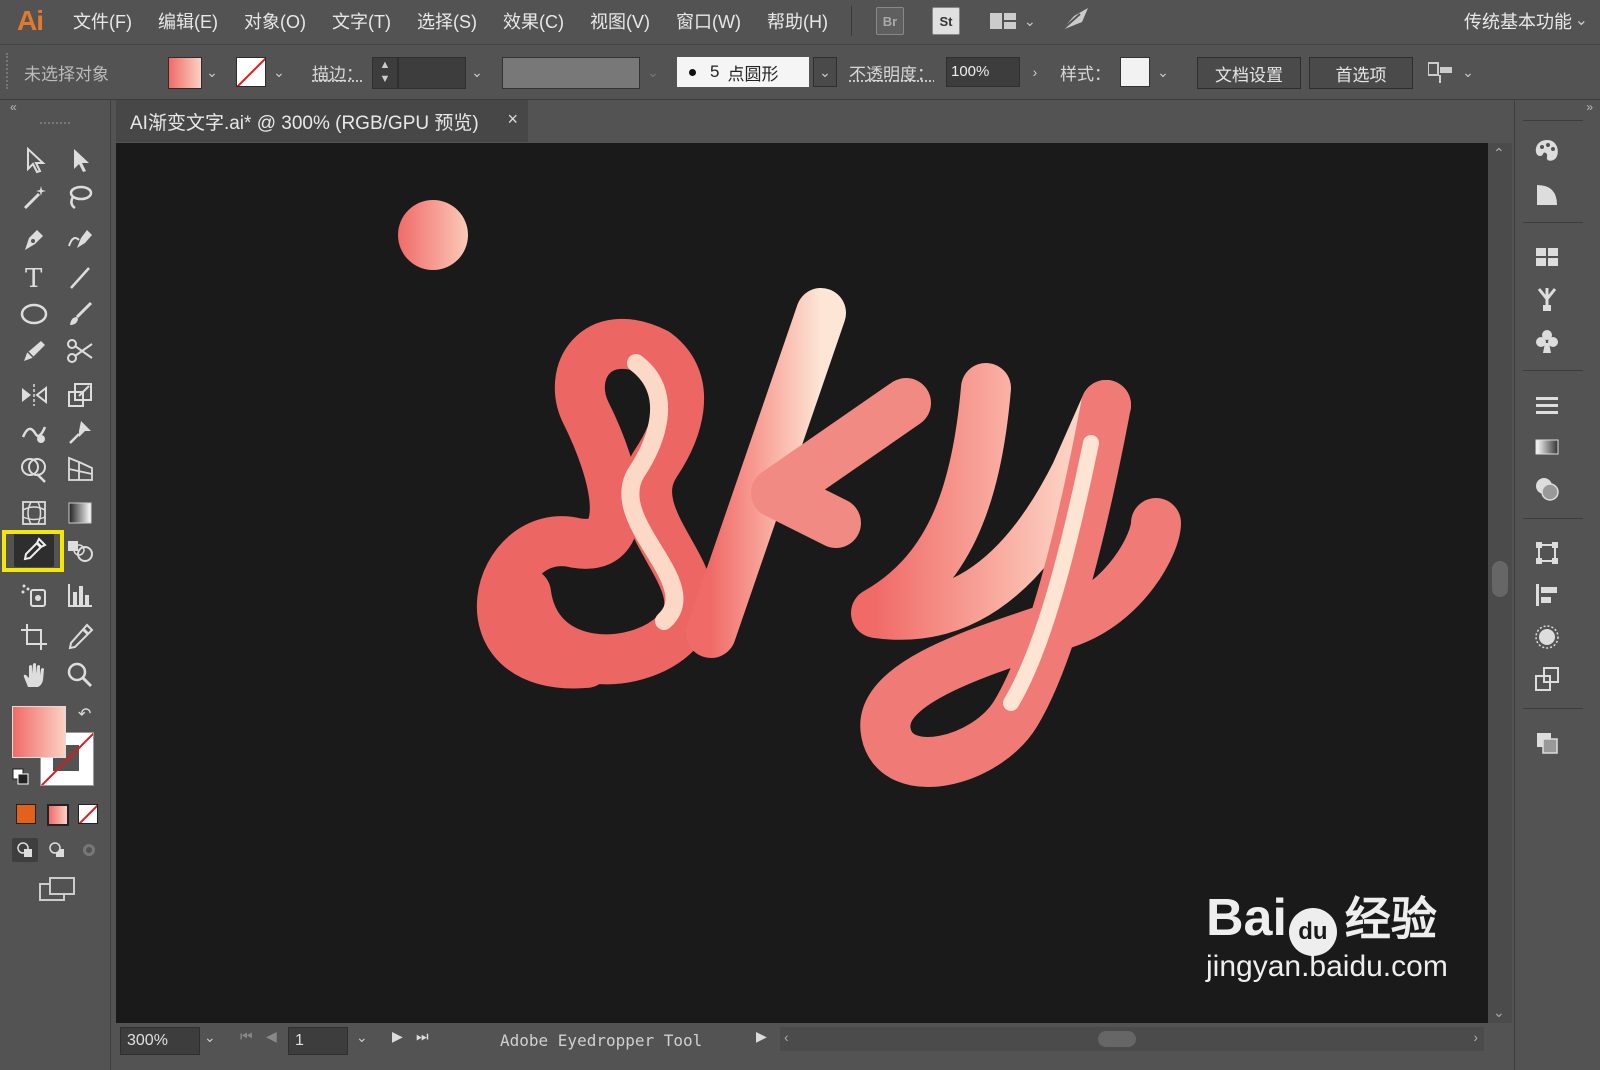  What do you see at coordinates (89, 850) in the screenshot?
I see `draw-inside-icon` at bounding box center [89, 850].